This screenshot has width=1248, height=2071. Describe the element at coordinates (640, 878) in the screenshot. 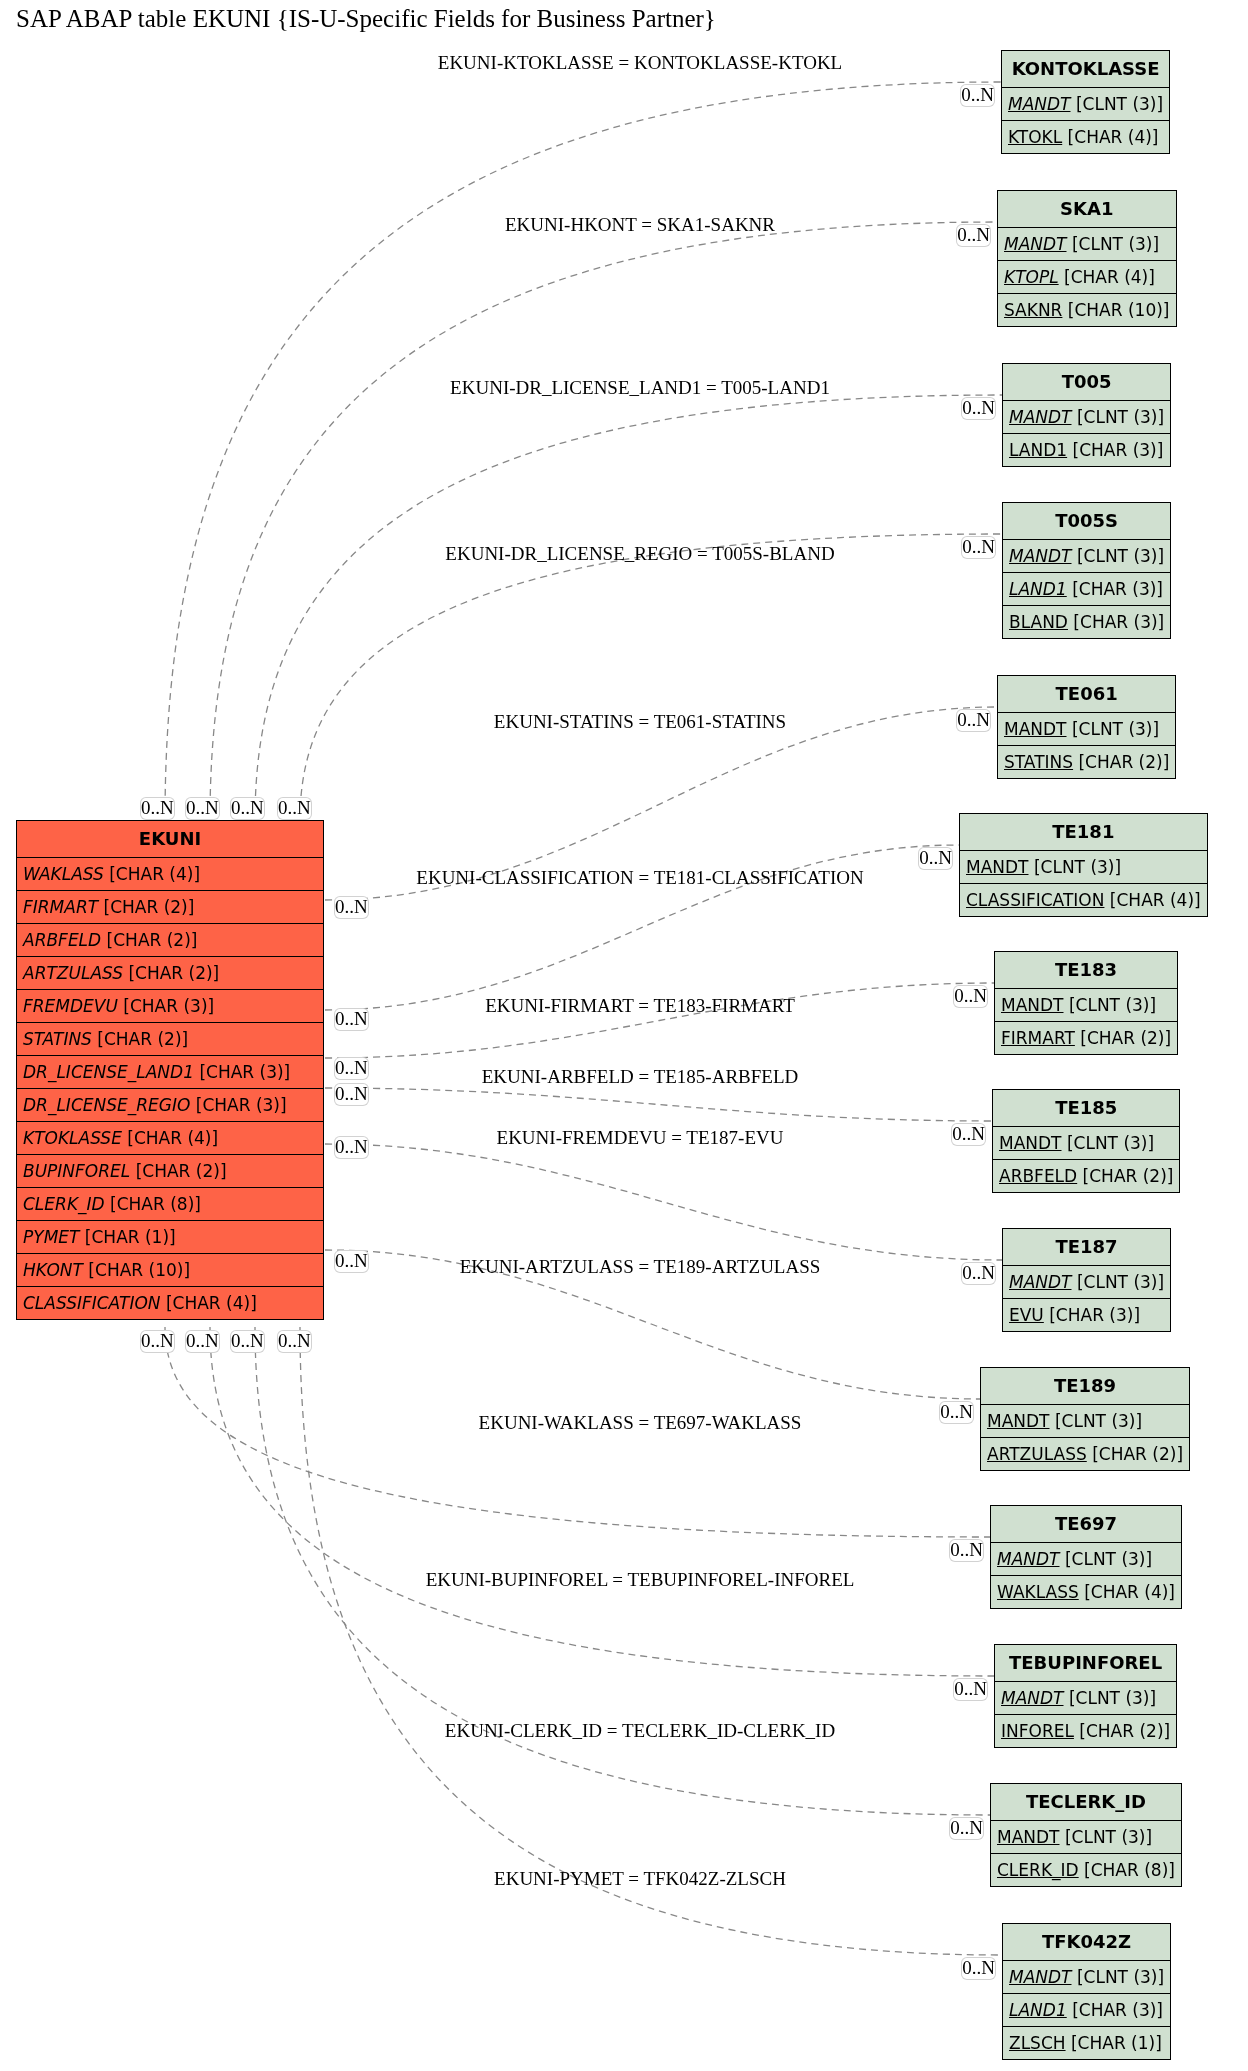

I see `relation-label: EKUNI-CLASSIFICATION = TE181-CLASSIFICATION` at that location.